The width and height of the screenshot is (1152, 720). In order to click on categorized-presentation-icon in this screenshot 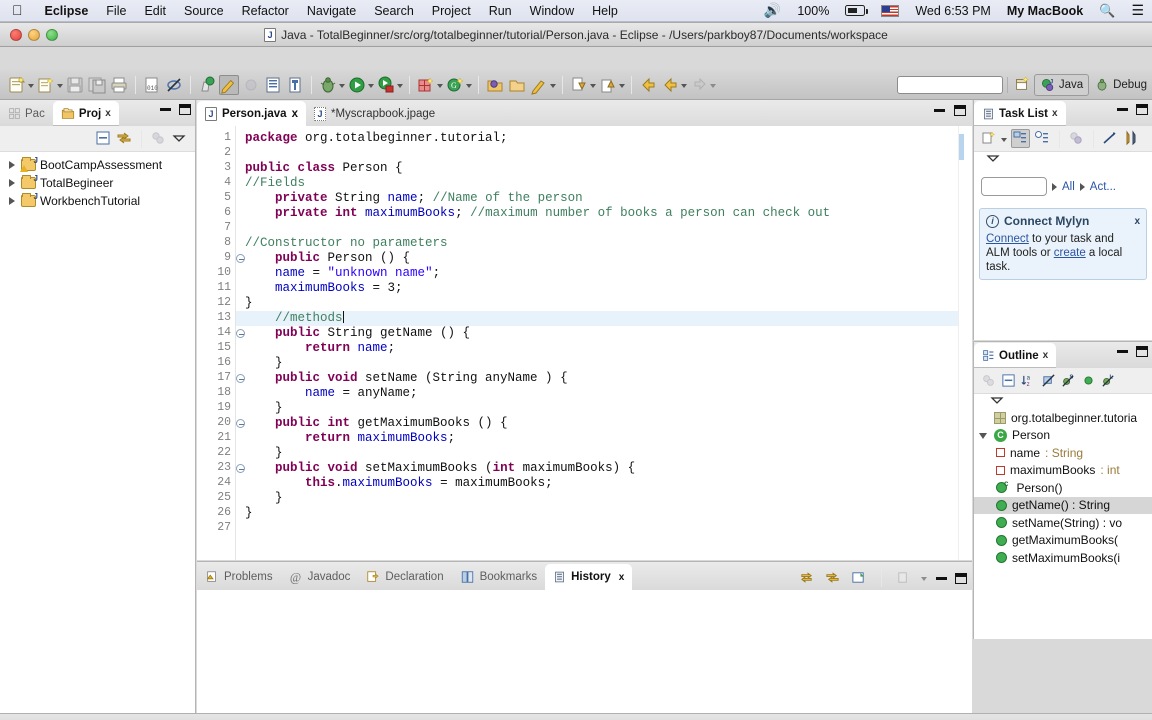, I will do `click(1020, 138)`.